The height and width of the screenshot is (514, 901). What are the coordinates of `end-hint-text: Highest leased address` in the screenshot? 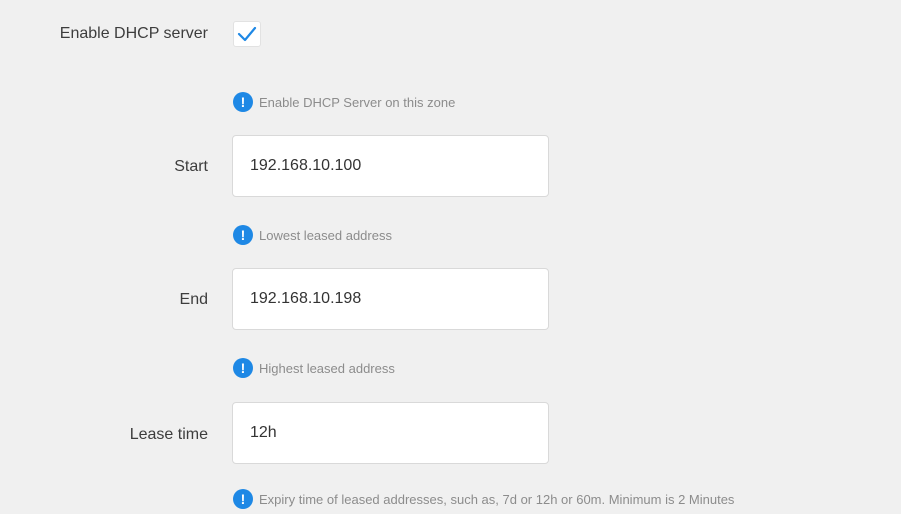 It's located at (327, 368).